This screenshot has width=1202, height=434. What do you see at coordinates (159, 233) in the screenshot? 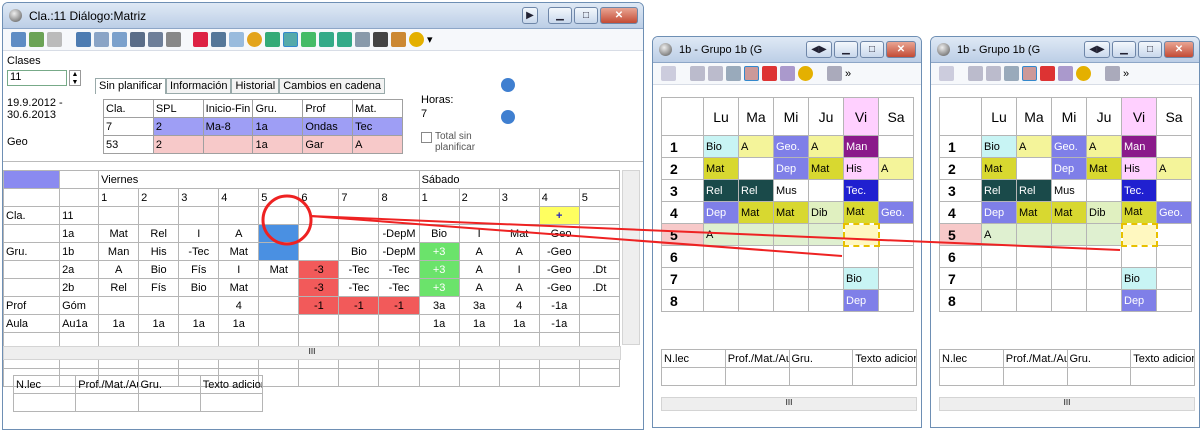
I see `matrix-cell: Rel` at bounding box center [159, 233].